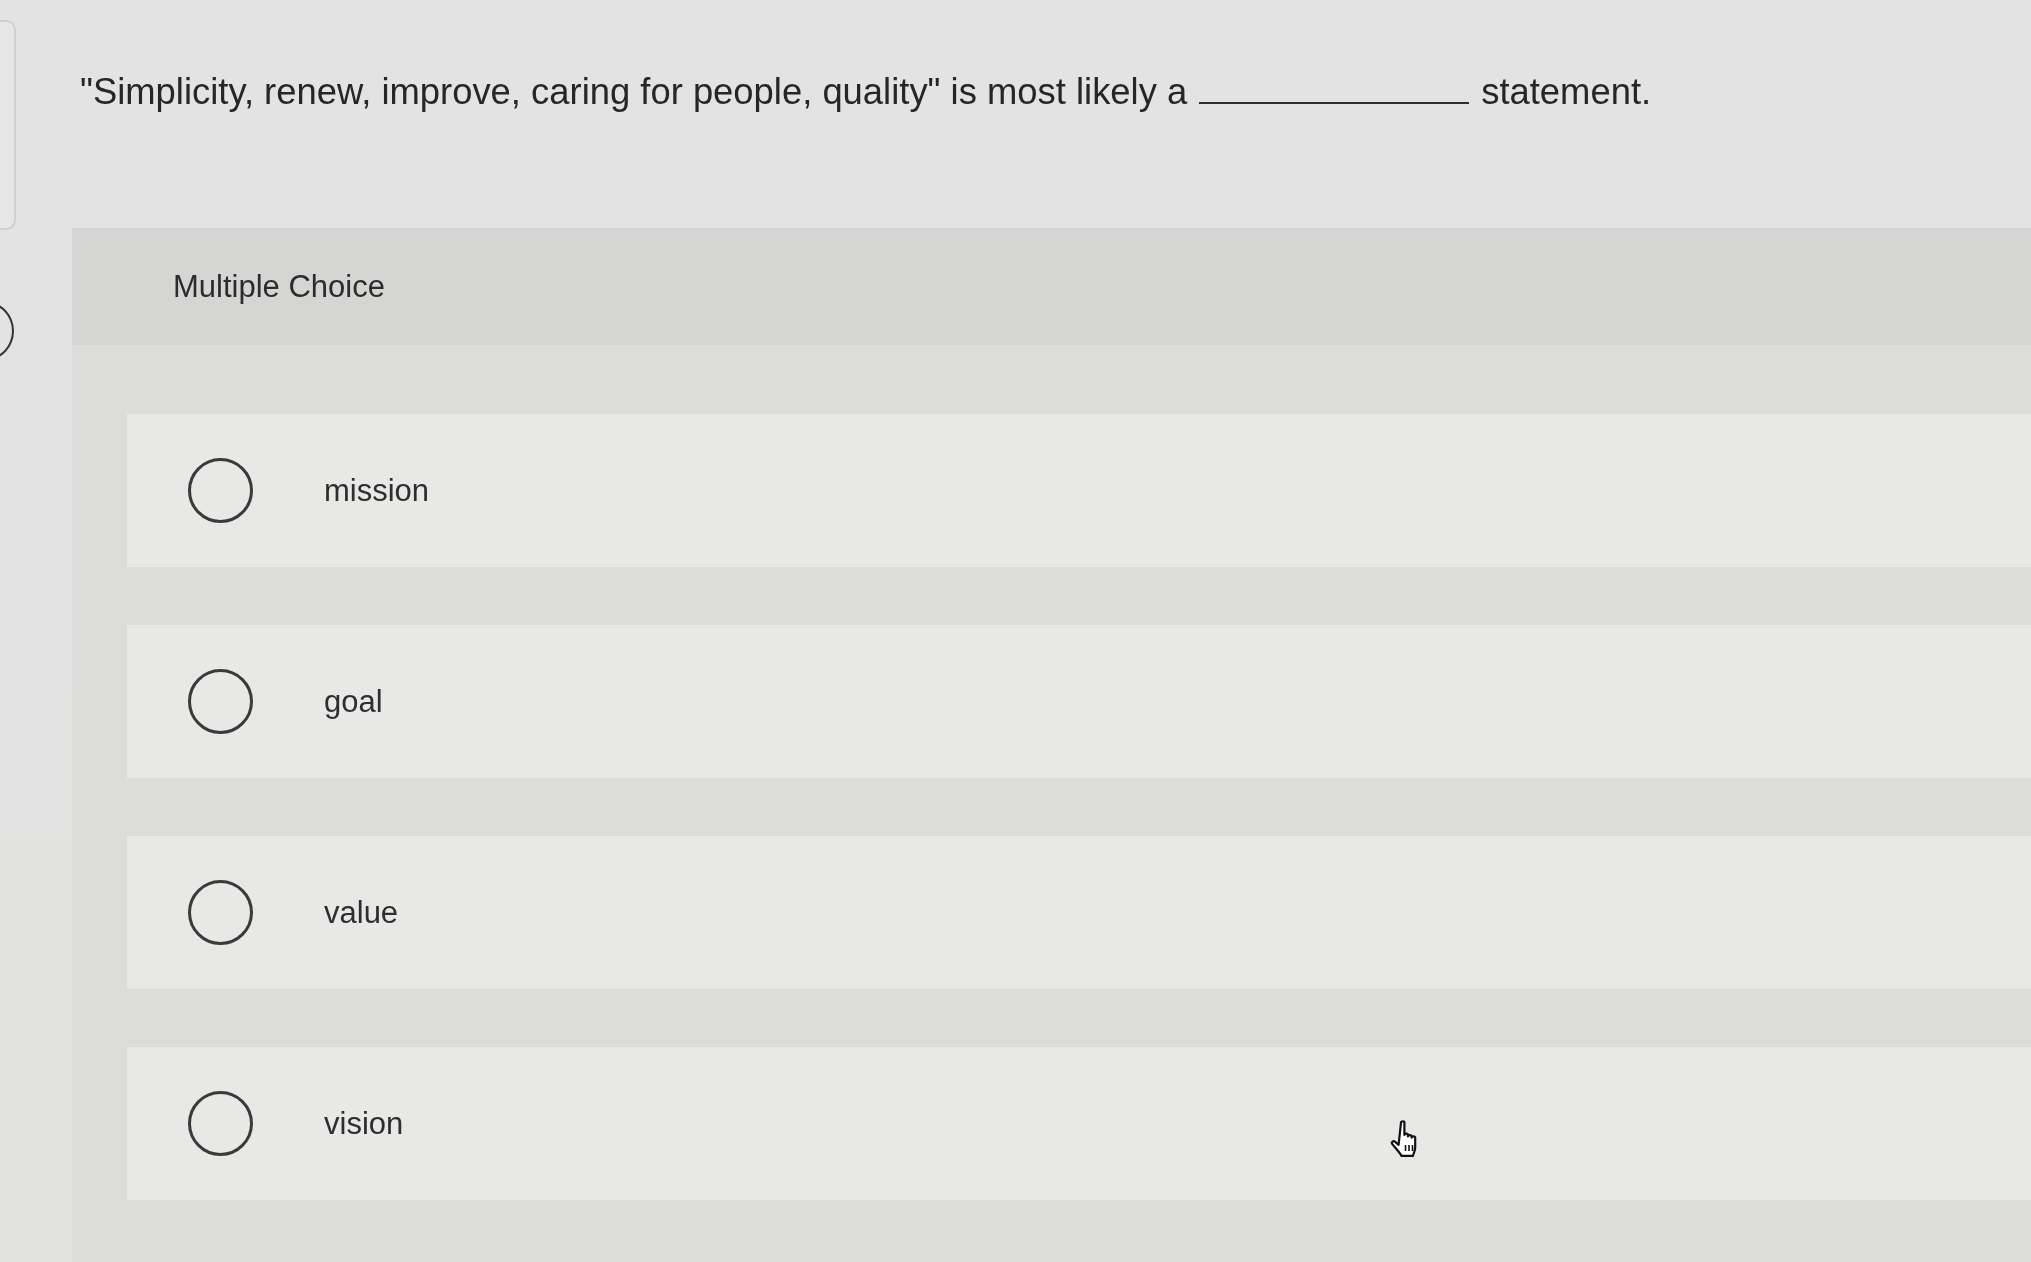  Describe the element at coordinates (364, 1123) in the screenshot. I see `option-label: vision` at that location.